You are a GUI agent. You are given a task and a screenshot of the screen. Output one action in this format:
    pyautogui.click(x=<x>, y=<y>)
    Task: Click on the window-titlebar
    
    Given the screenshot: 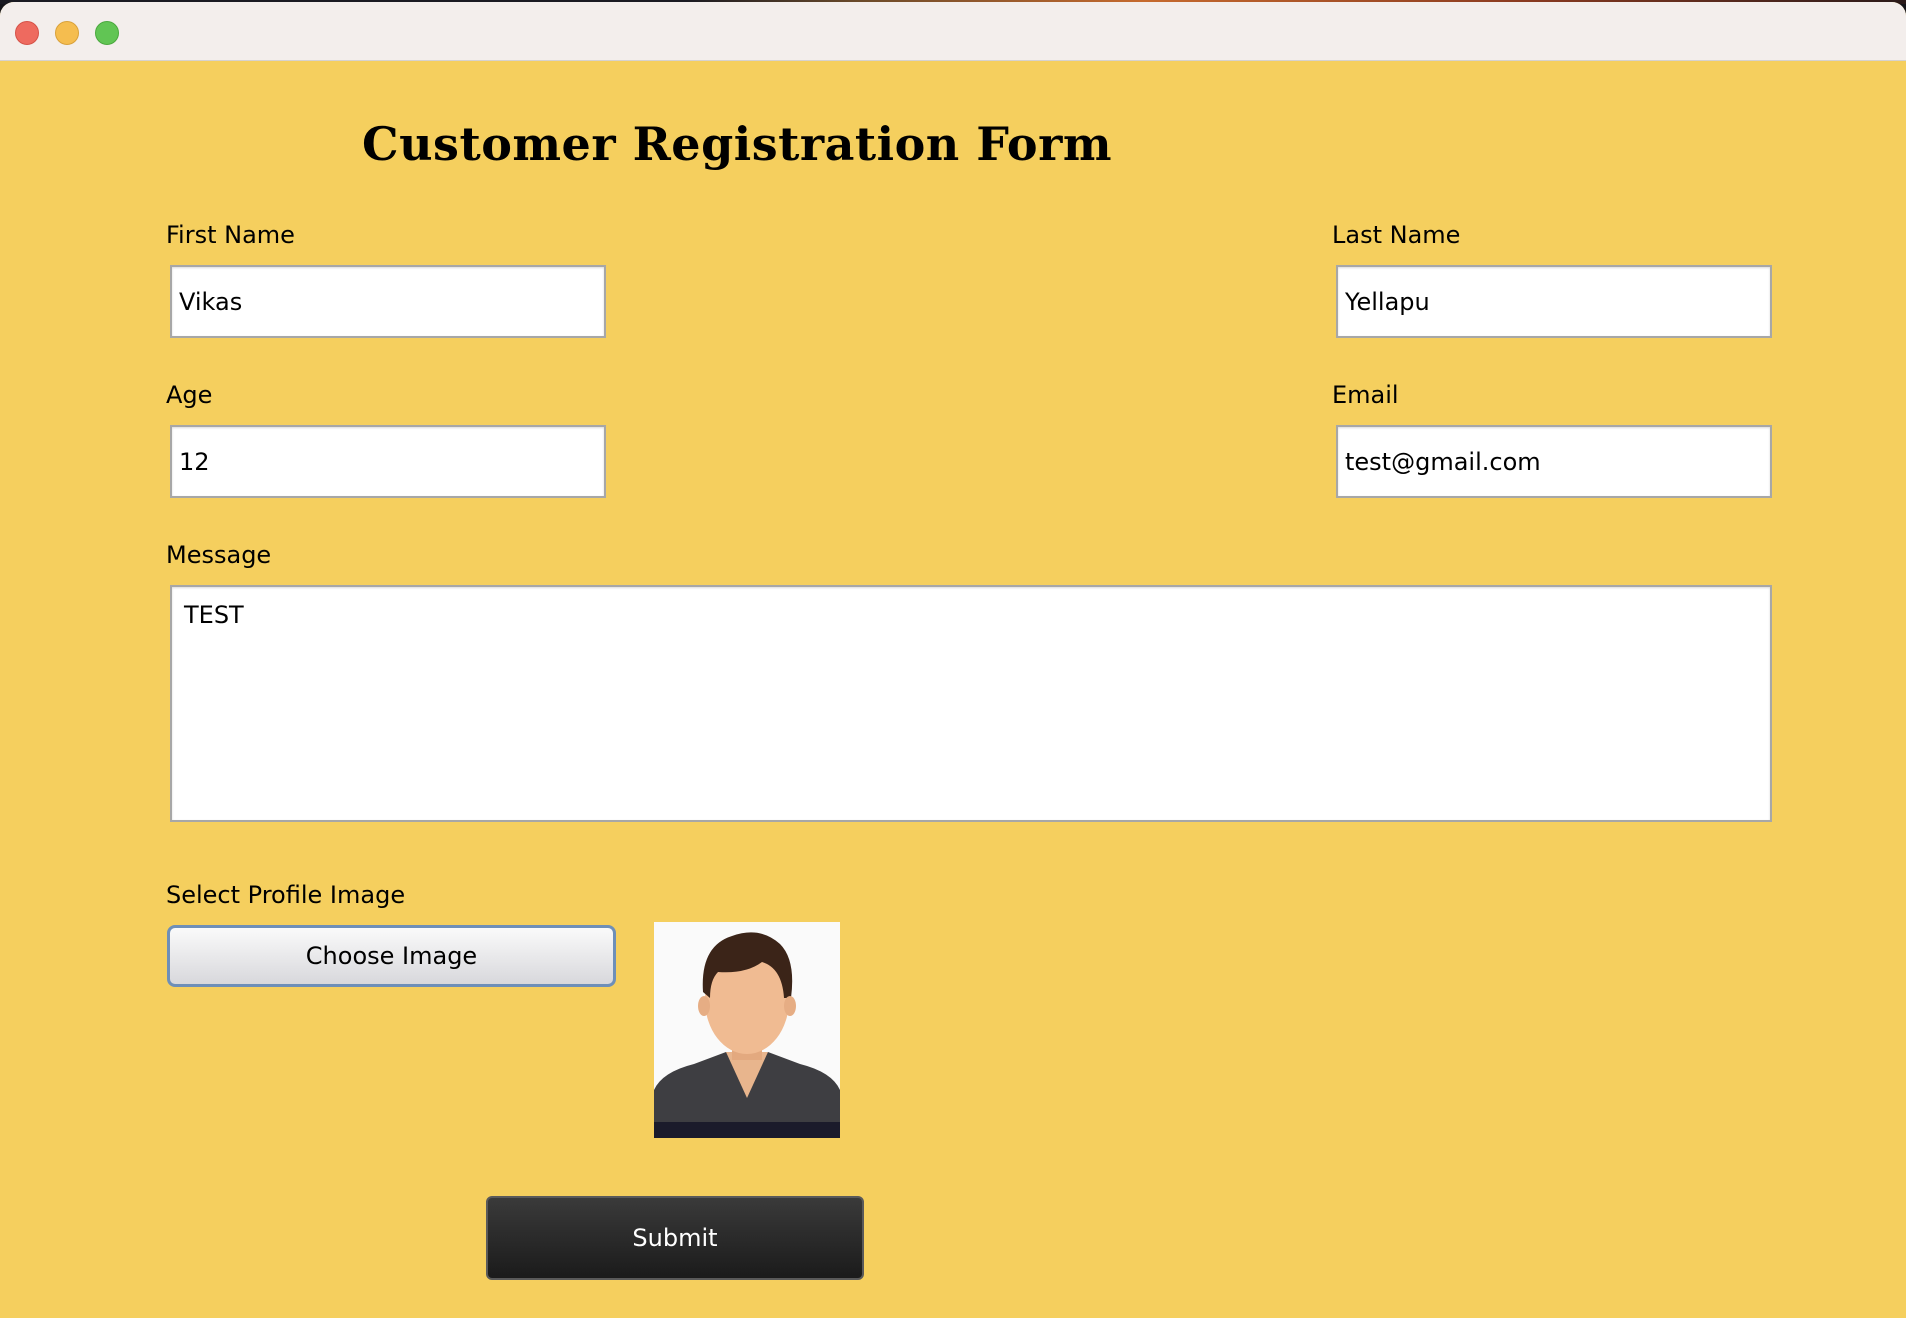 What is the action you would take?
    pyautogui.click(x=953, y=31)
    